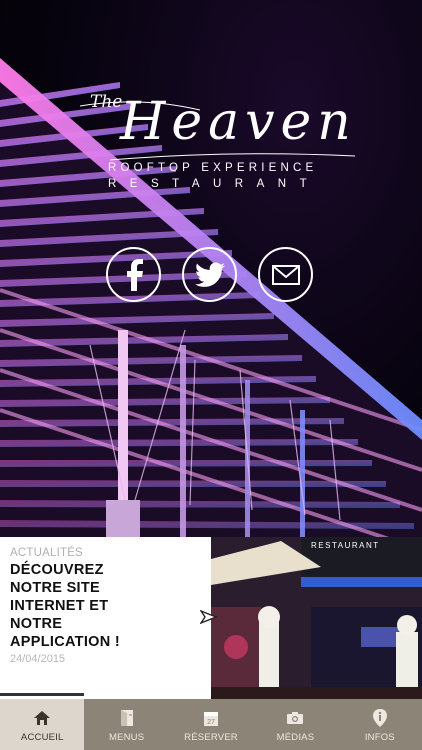  I want to click on info-pin-icon, so click(380, 718).